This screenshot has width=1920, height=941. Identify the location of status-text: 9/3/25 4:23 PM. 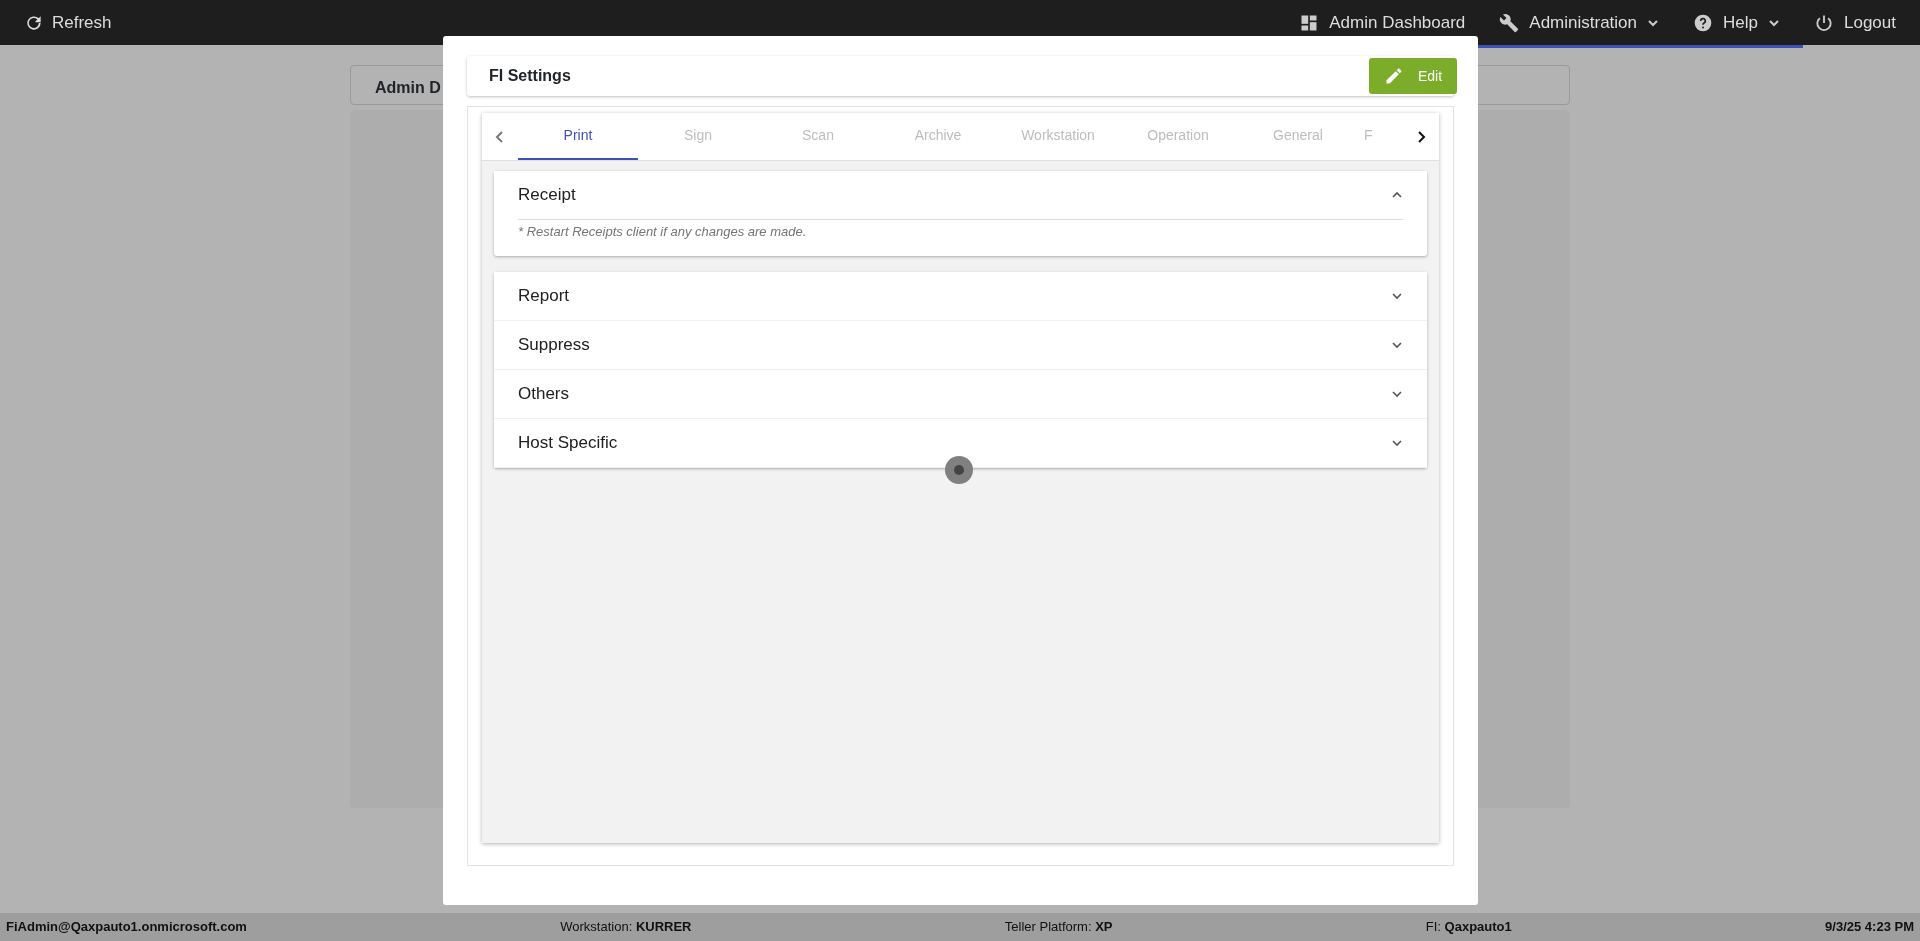
(1869, 927).